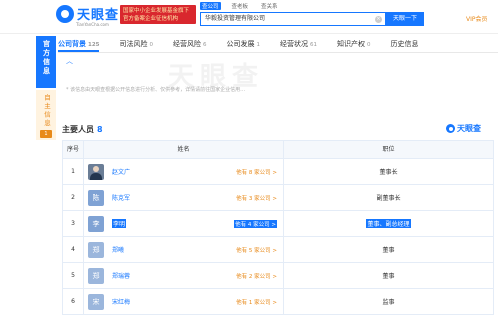 Image resolution: width=498 pixels, height=318 pixels. Describe the element at coordinates (96, 197) in the screenshot. I see `avatar: 陈` at that location.